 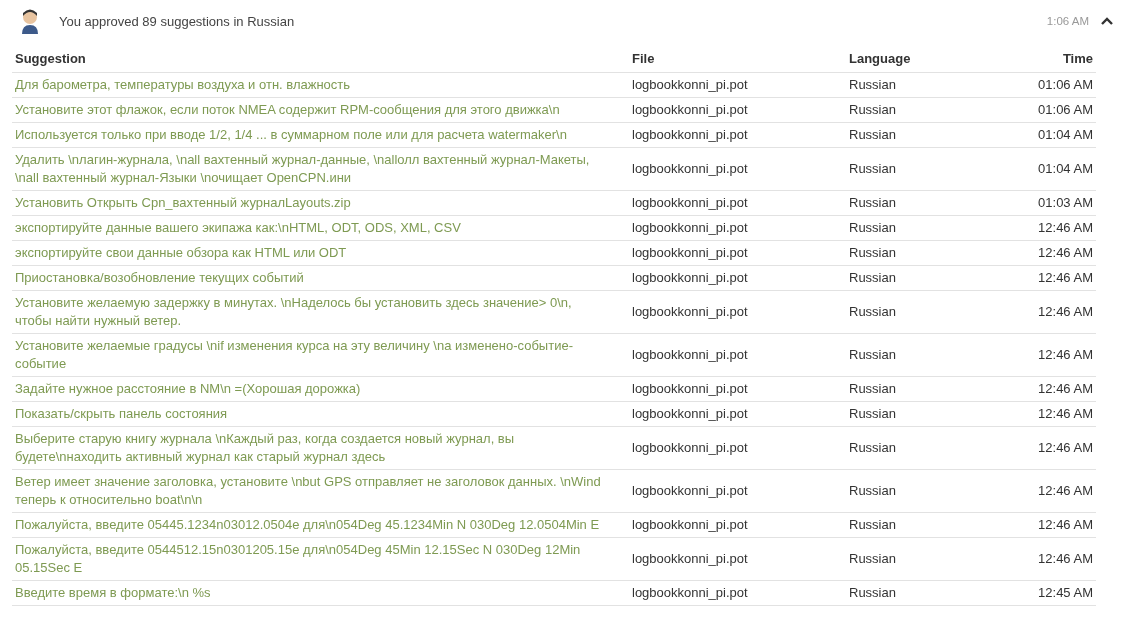 What do you see at coordinates (1067, 21) in the screenshot?
I see `activity-time: 1:06 AM` at bounding box center [1067, 21].